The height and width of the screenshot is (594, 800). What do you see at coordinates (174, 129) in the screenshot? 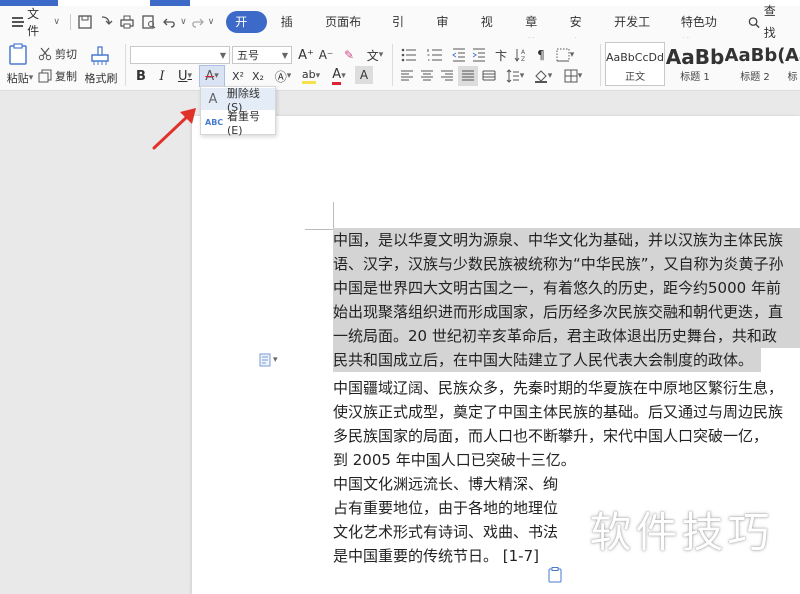
I see `annotation-arrow-icon` at bounding box center [174, 129].